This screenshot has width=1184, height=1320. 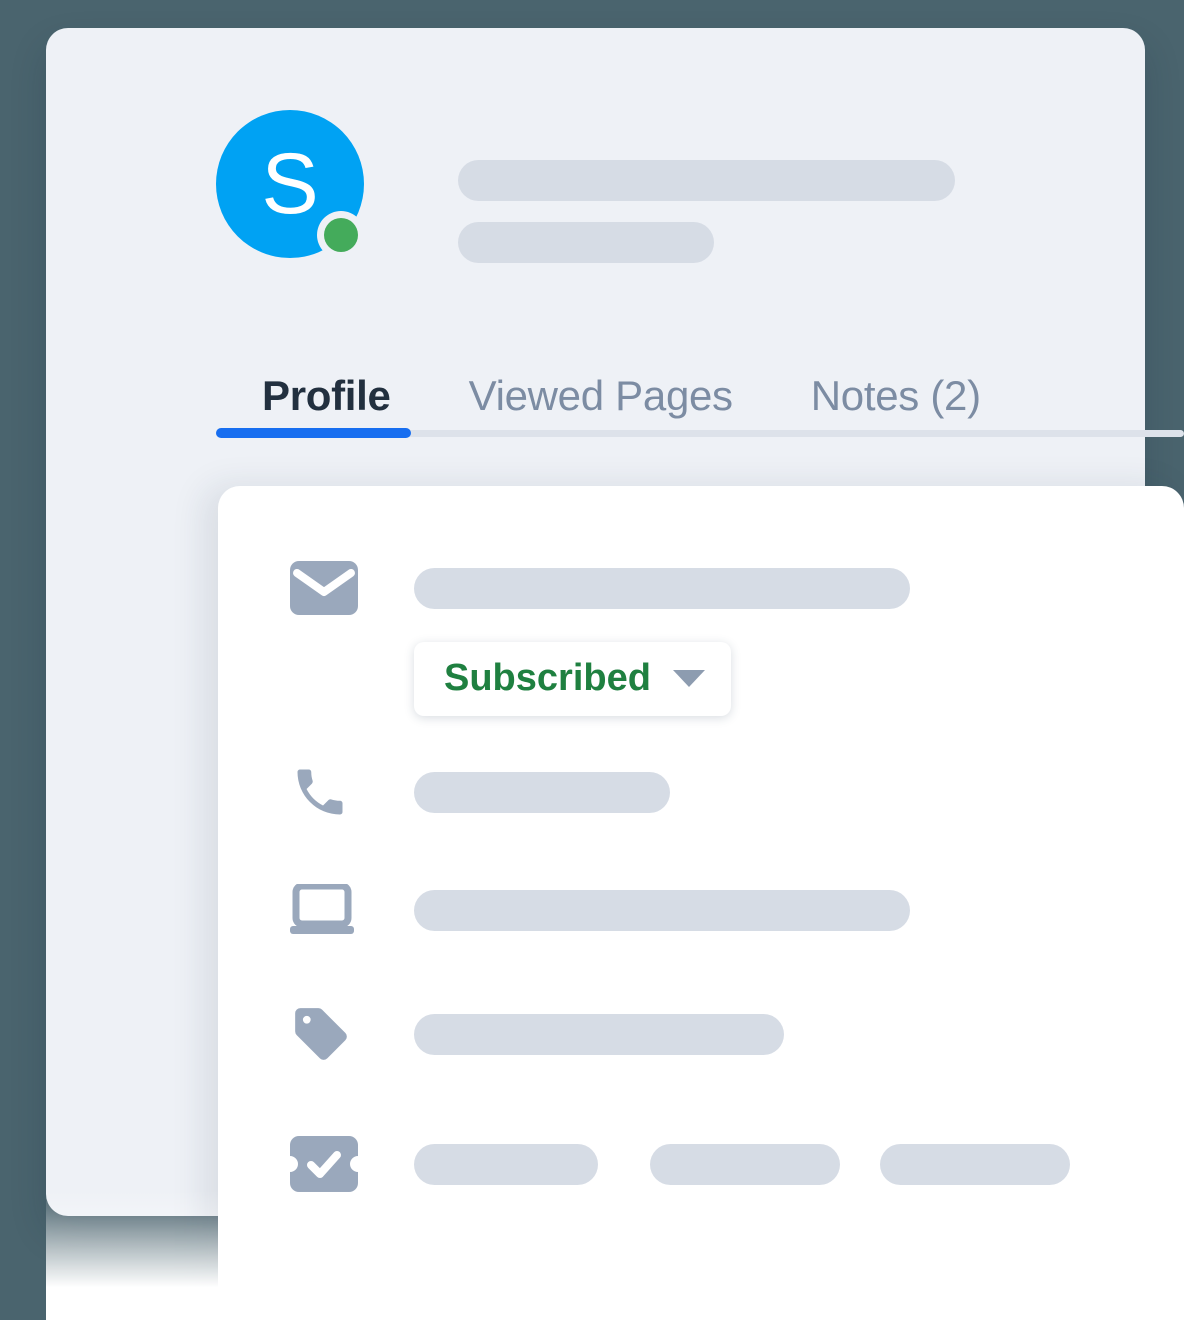 I want to click on phone-icon, so click(x=326, y=792).